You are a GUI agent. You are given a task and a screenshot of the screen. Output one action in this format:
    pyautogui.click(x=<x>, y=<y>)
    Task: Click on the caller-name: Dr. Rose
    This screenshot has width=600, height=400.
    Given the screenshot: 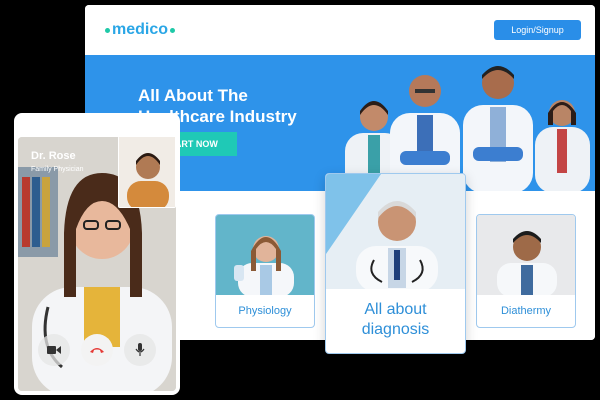 What is the action you would take?
    pyautogui.click(x=53, y=156)
    